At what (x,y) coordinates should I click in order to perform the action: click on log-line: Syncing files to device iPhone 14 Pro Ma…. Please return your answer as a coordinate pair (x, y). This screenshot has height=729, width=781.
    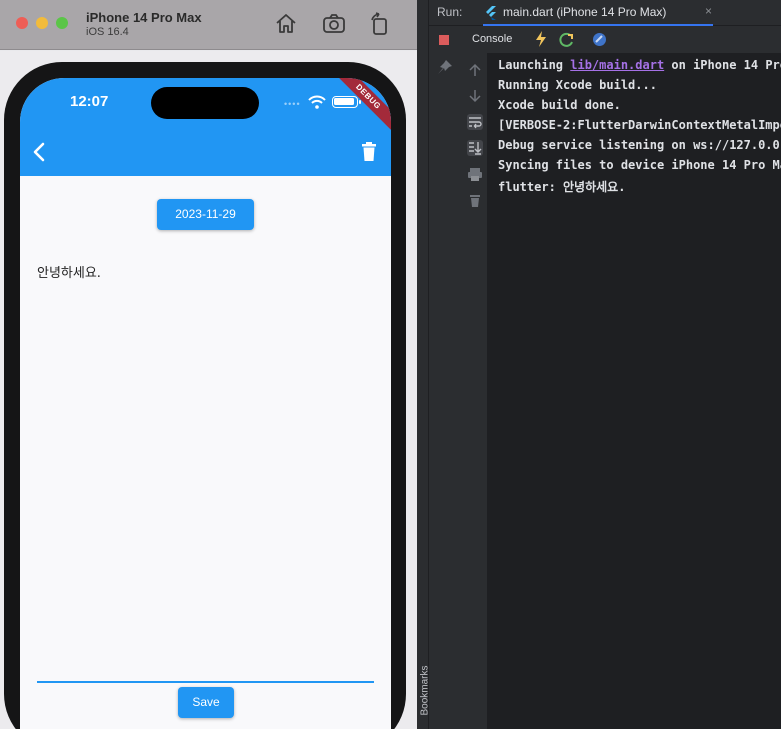
    Looking at the image, I should click on (639, 165).